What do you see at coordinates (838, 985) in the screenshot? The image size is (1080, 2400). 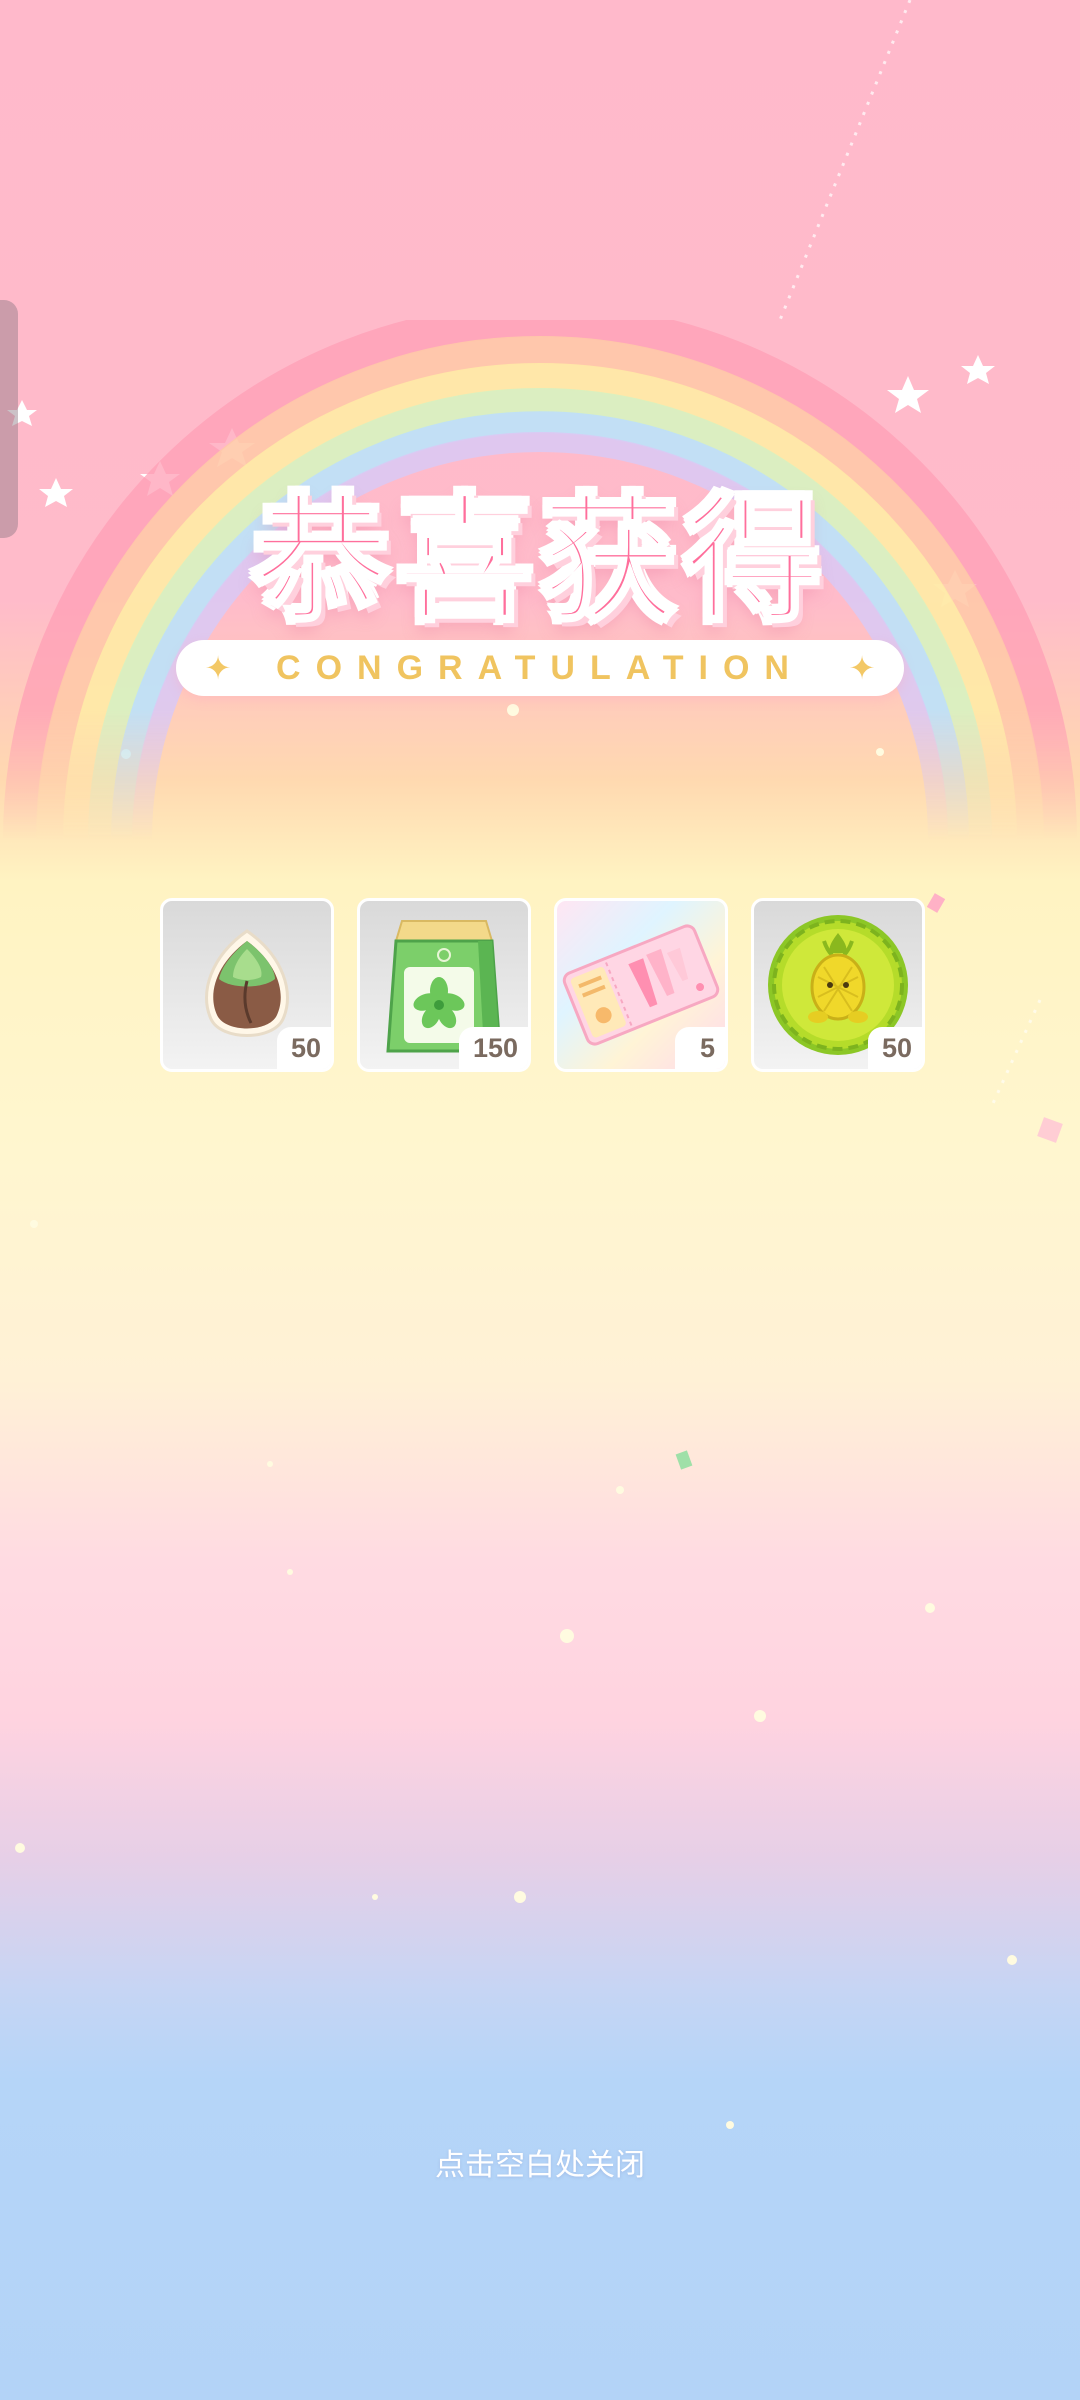 I see `reward-card-coin: 50` at bounding box center [838, 985].